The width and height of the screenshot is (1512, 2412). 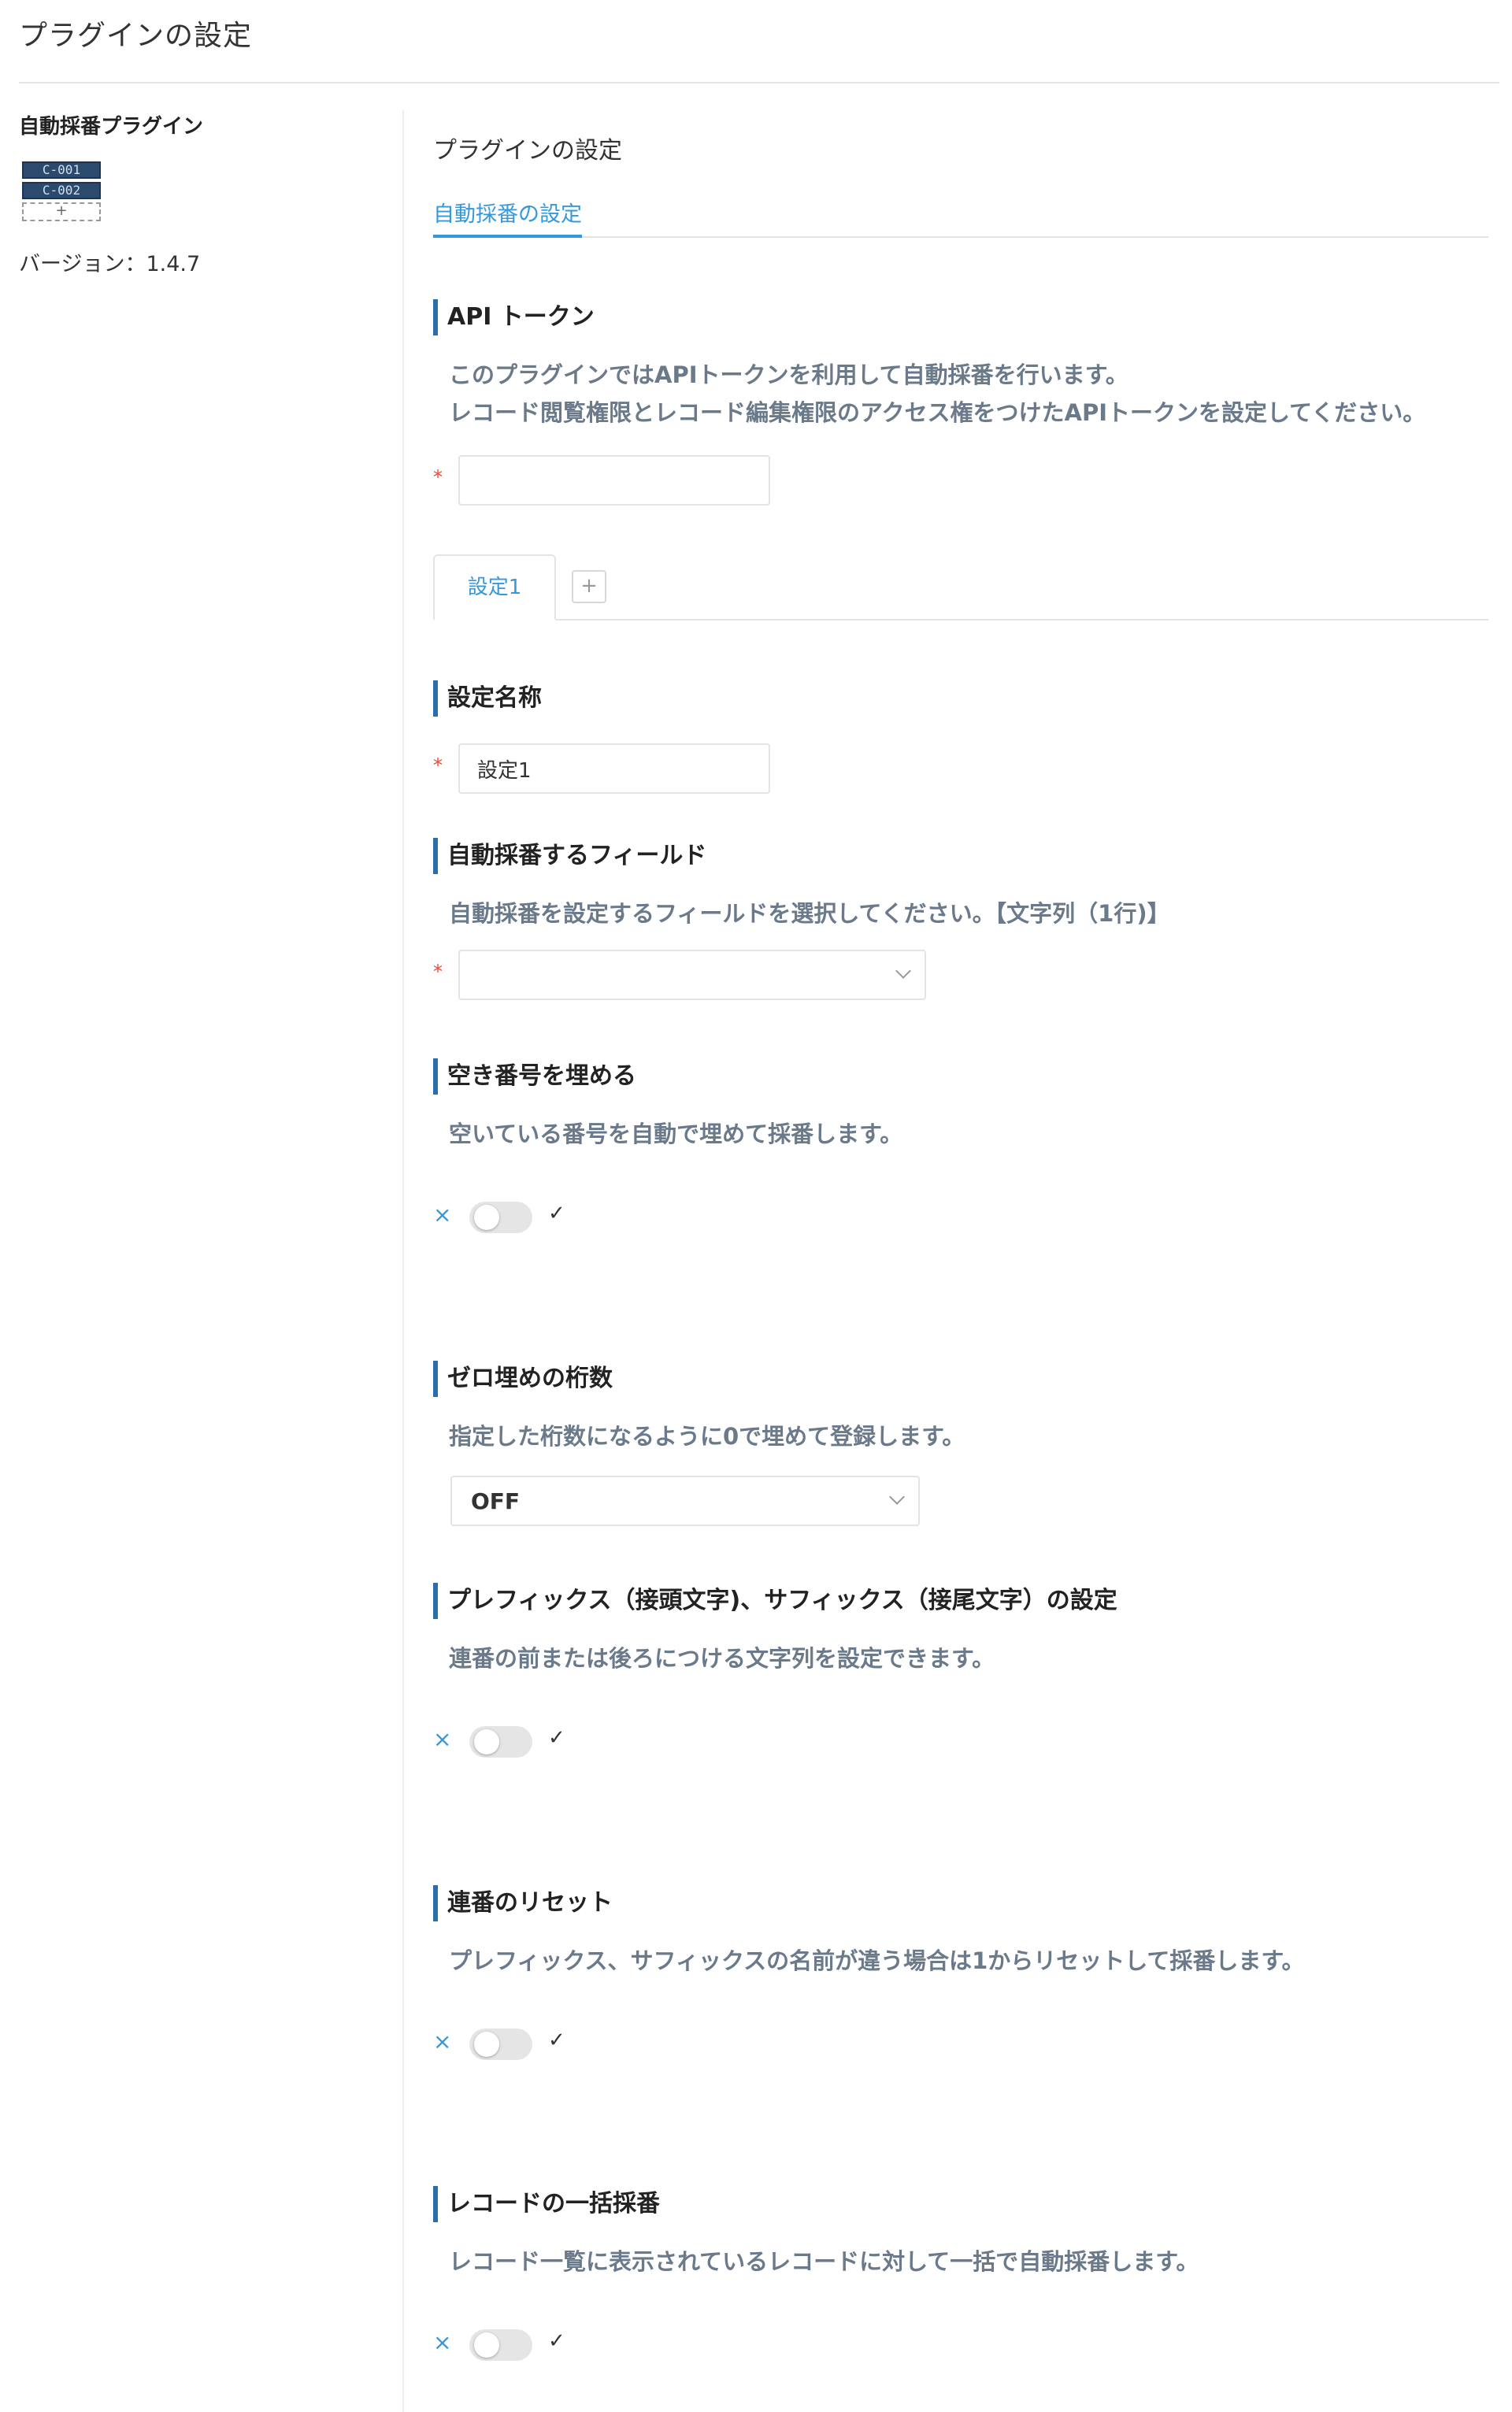 What do you see at coordinates (61, 170) in the screenshot?
I see `logo-number-box-1: C-001` at bounding box center [61, 170].